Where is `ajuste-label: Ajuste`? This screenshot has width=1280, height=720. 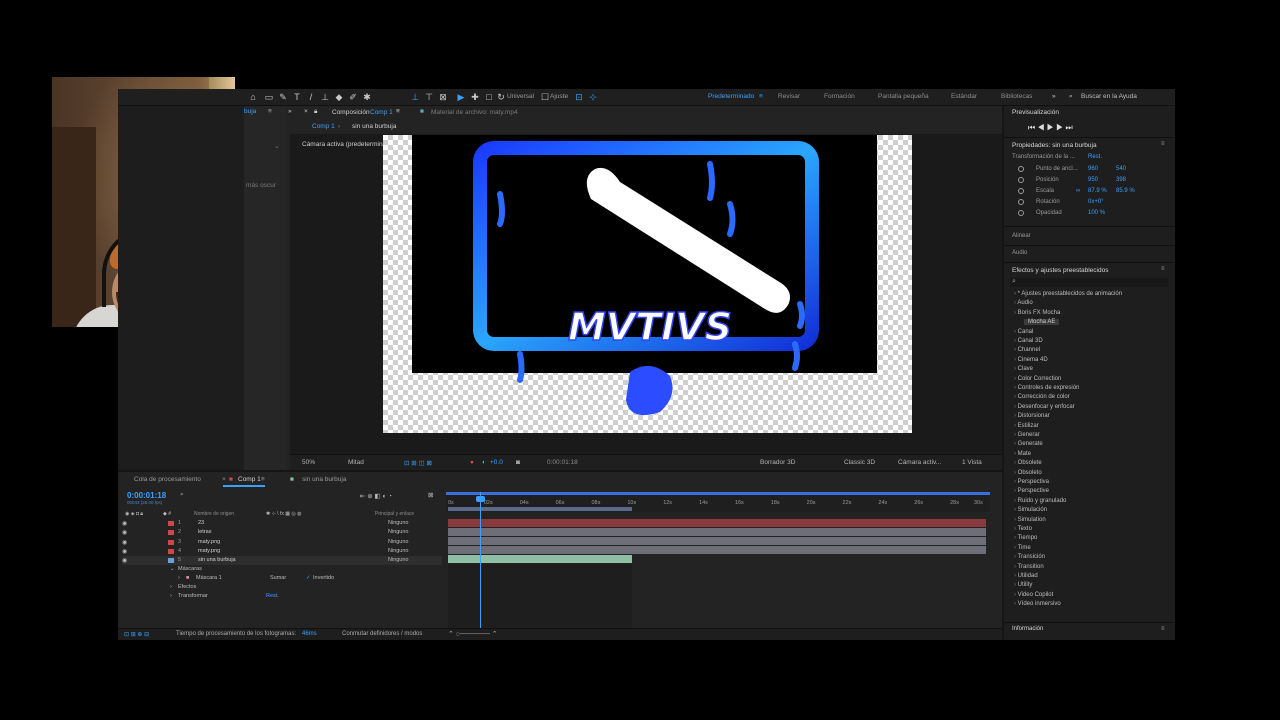 ajuste-label: Ajuste is located at coordinates (559, 96).